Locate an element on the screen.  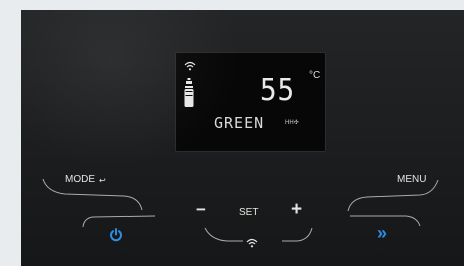
decrease-button: − is located at coordinates (203, 210).